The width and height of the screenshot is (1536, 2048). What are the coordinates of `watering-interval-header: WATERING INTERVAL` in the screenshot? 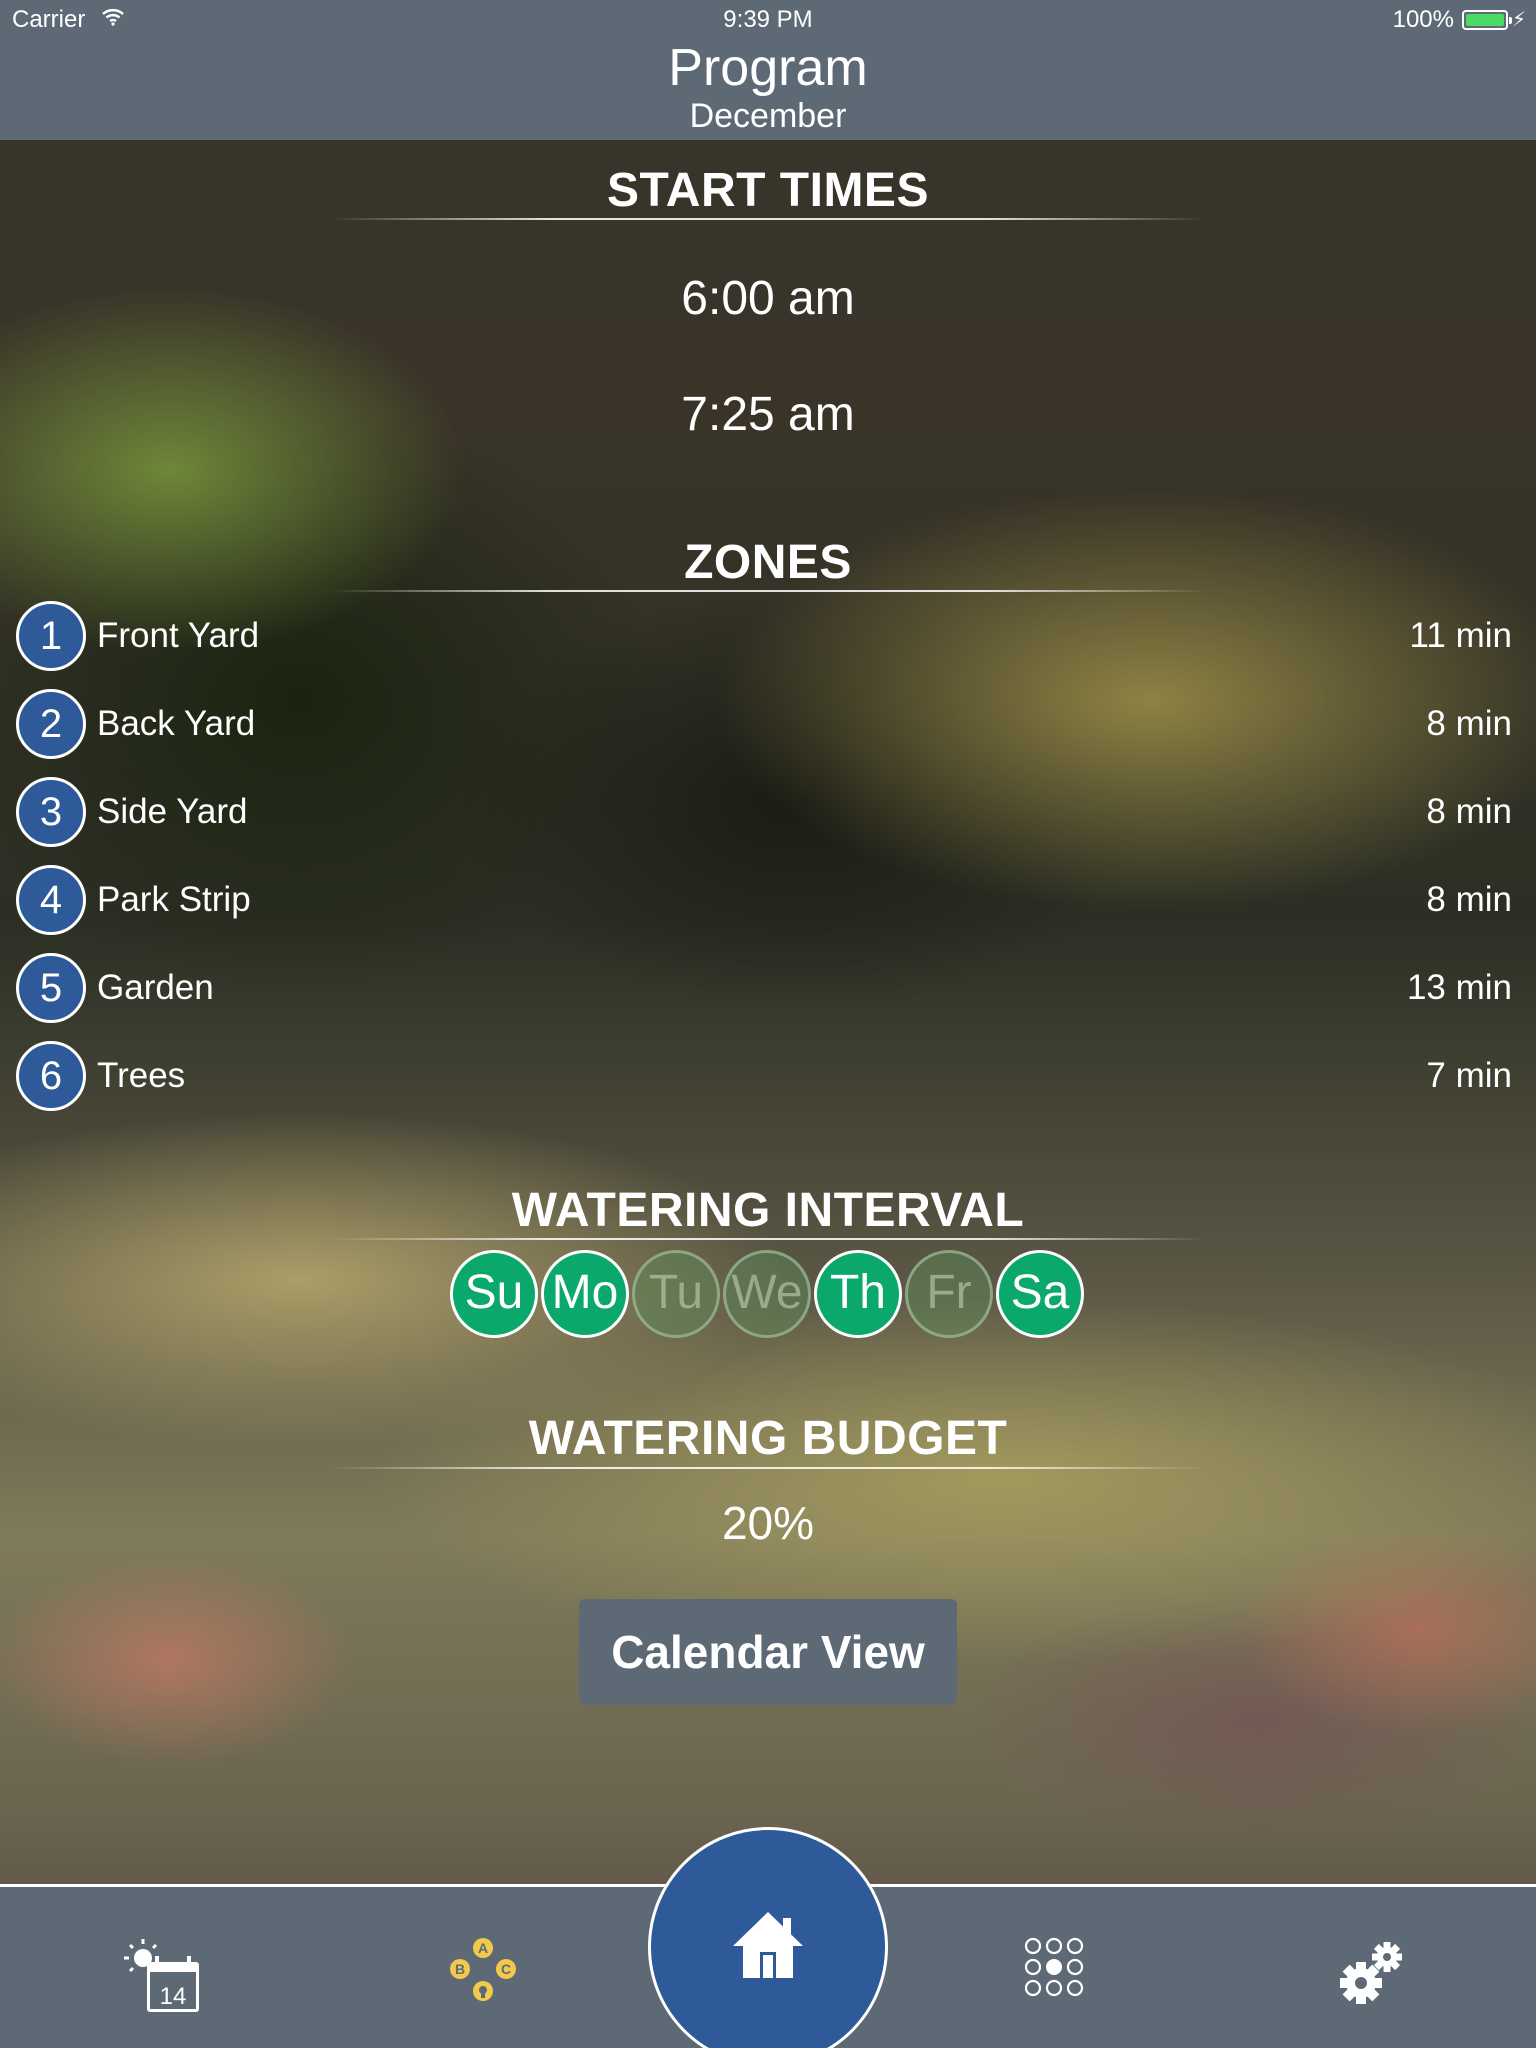 It's located at (768, 1210).